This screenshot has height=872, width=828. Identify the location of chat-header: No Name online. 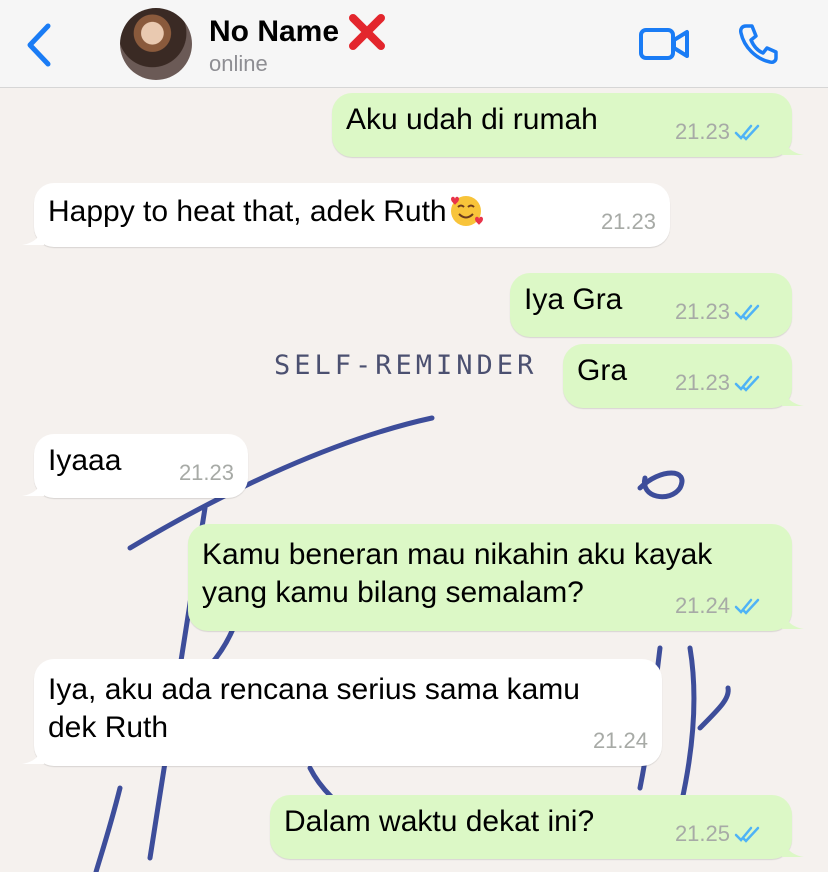
(414, 44).